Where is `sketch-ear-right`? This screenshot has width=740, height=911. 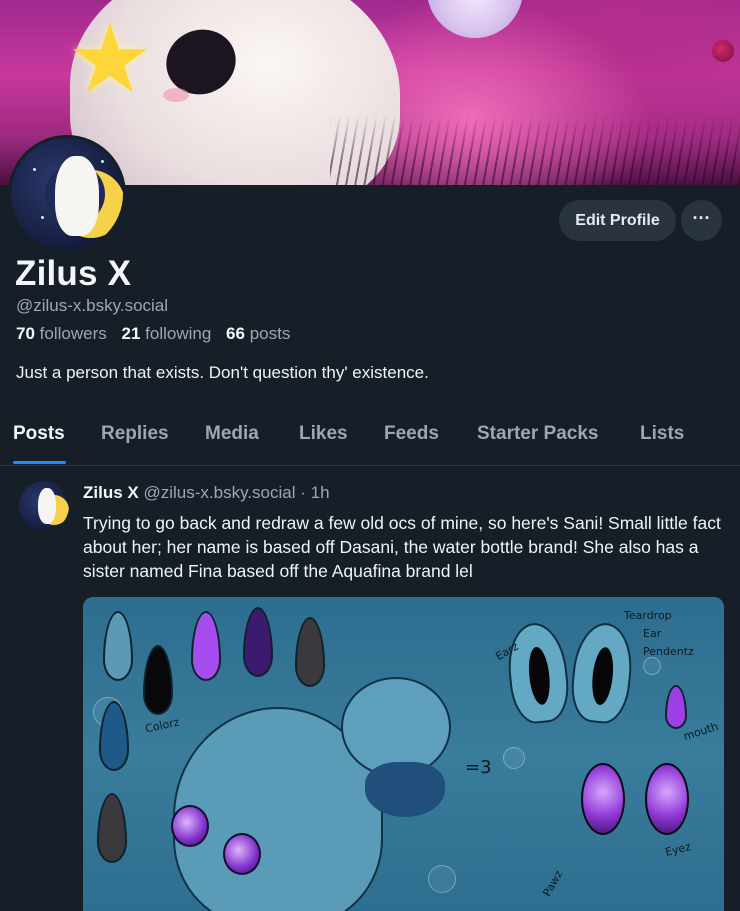
sketch-ear-right is located at coordinates (602, 673).